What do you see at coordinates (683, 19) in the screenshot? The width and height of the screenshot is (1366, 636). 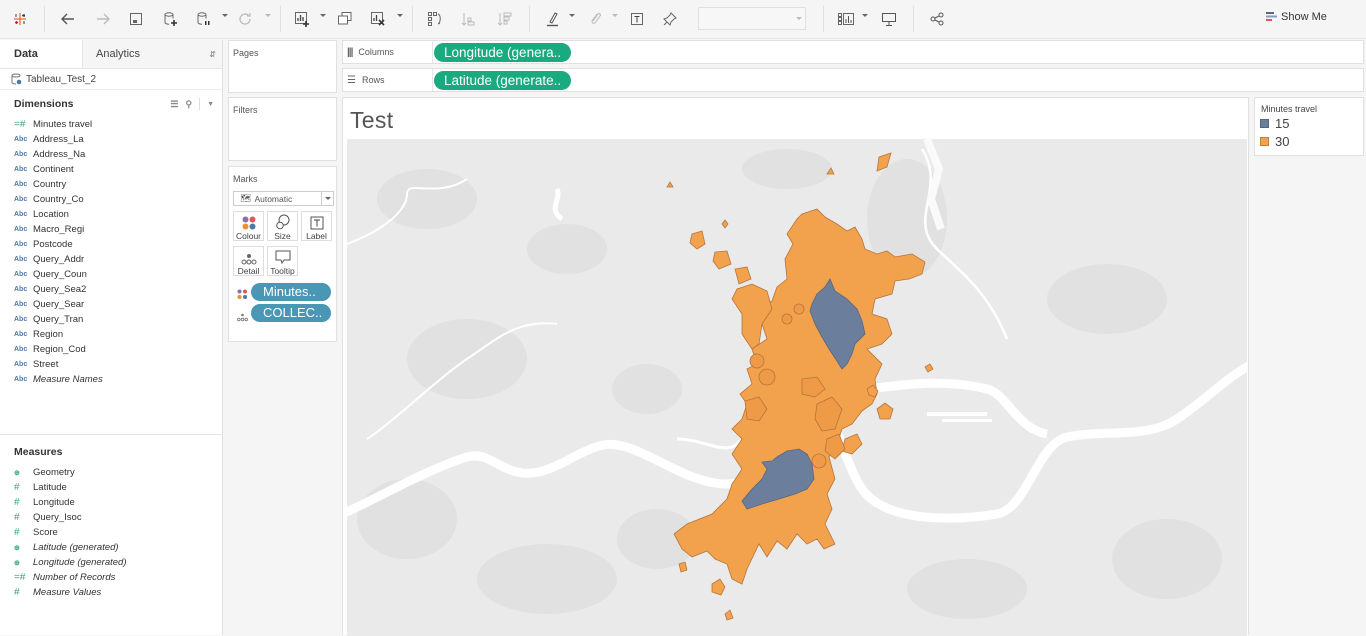 I see `toolbar: Show Me` at bounding box center [683, 19].